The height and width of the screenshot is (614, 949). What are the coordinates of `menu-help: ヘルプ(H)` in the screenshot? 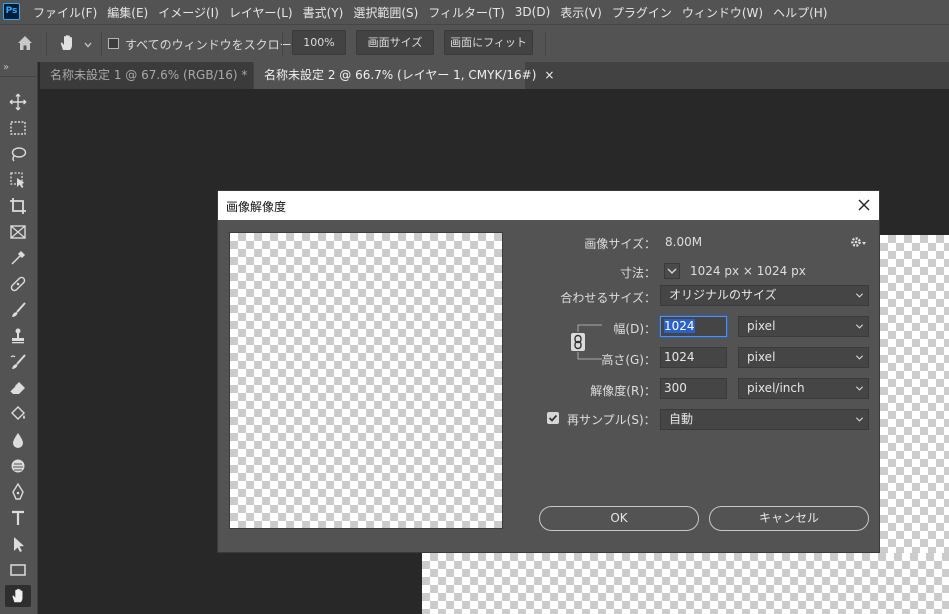 It's located at (800, 12).